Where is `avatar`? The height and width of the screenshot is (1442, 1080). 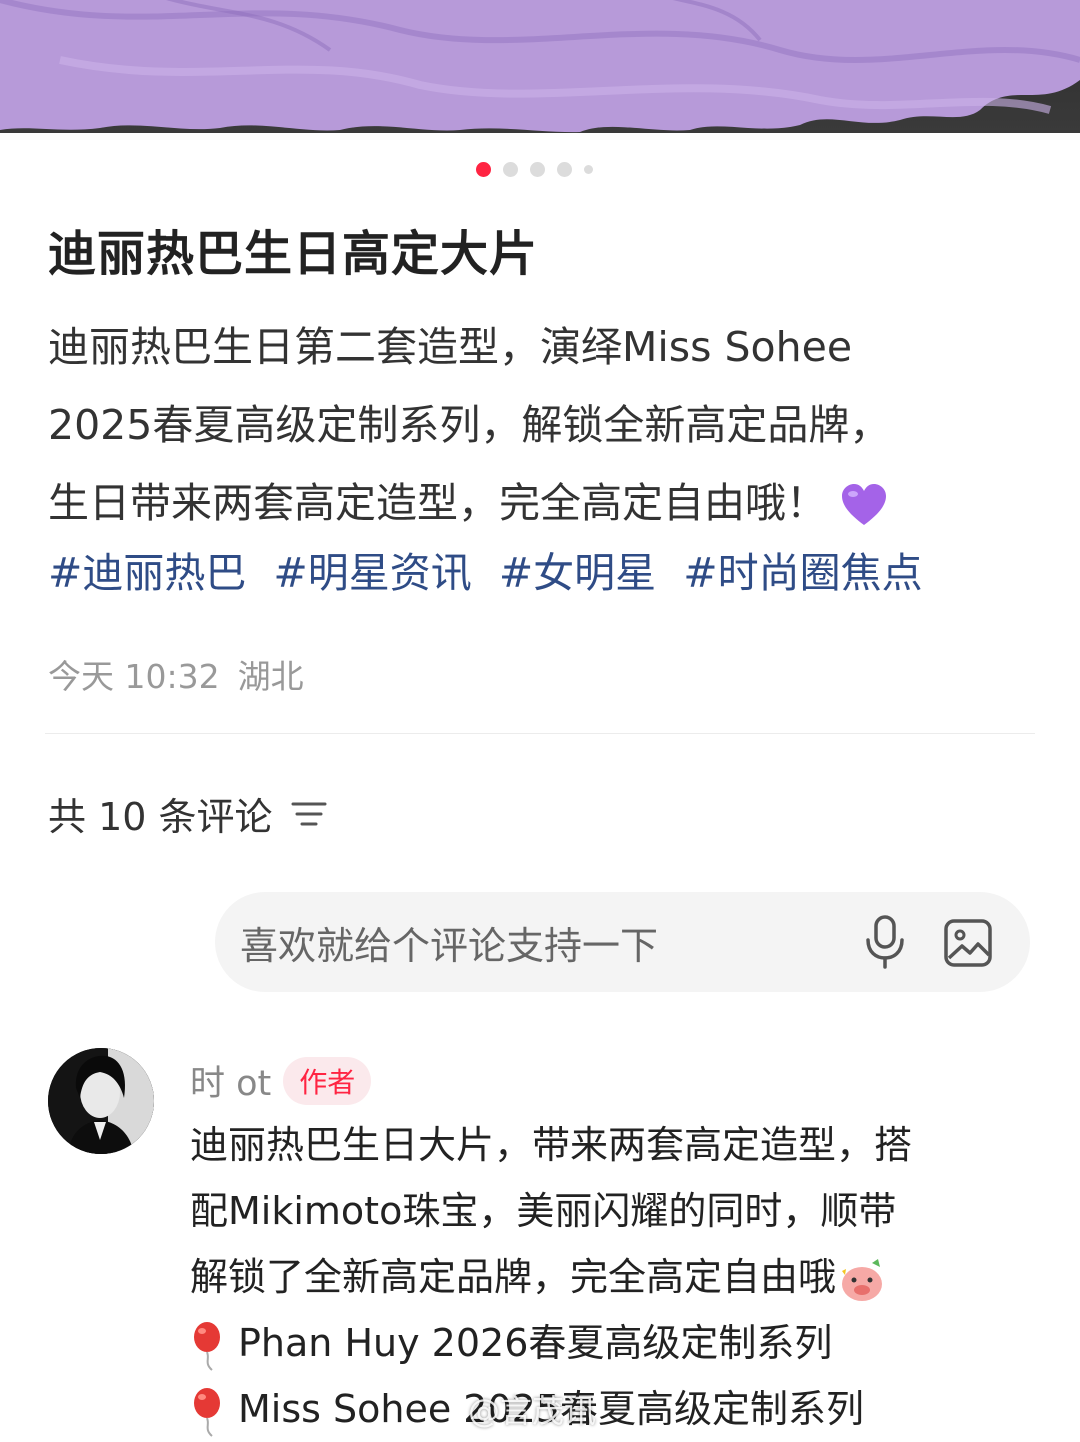 avatar is located at coordinates (101, 1101).